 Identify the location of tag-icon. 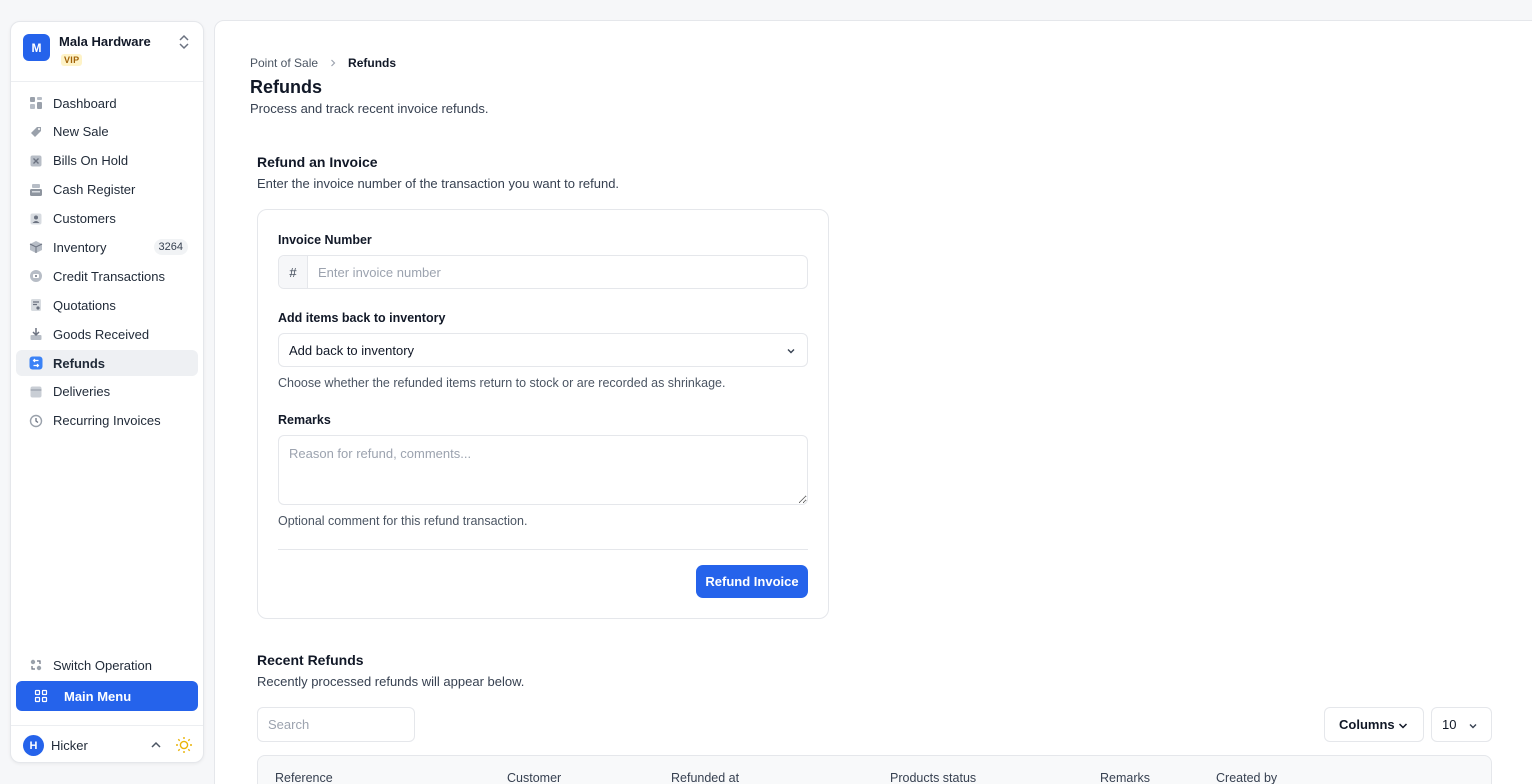
(36, 131).